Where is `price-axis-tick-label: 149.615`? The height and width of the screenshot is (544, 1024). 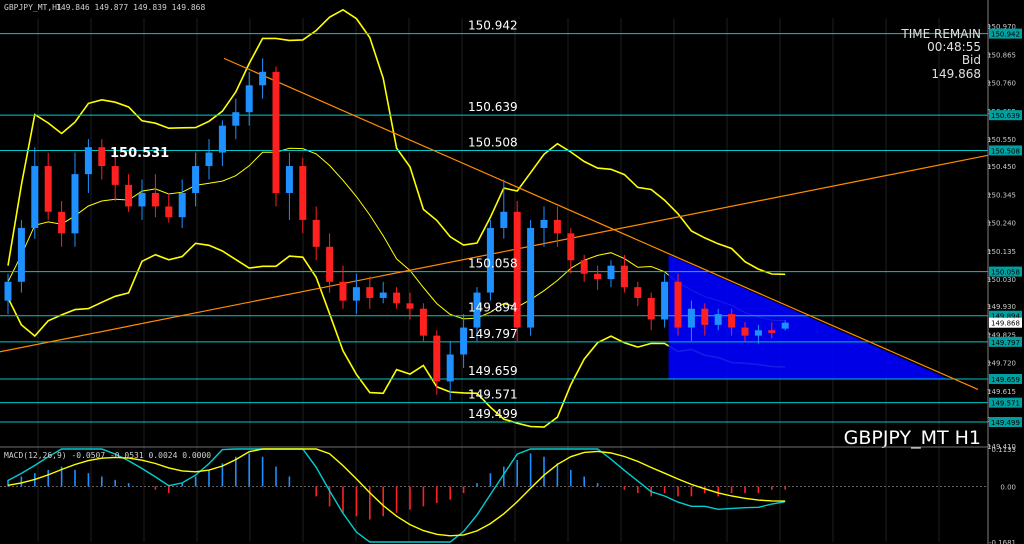
price-axis-tick-label: 149.615 is located at coordinates (1001, 392).